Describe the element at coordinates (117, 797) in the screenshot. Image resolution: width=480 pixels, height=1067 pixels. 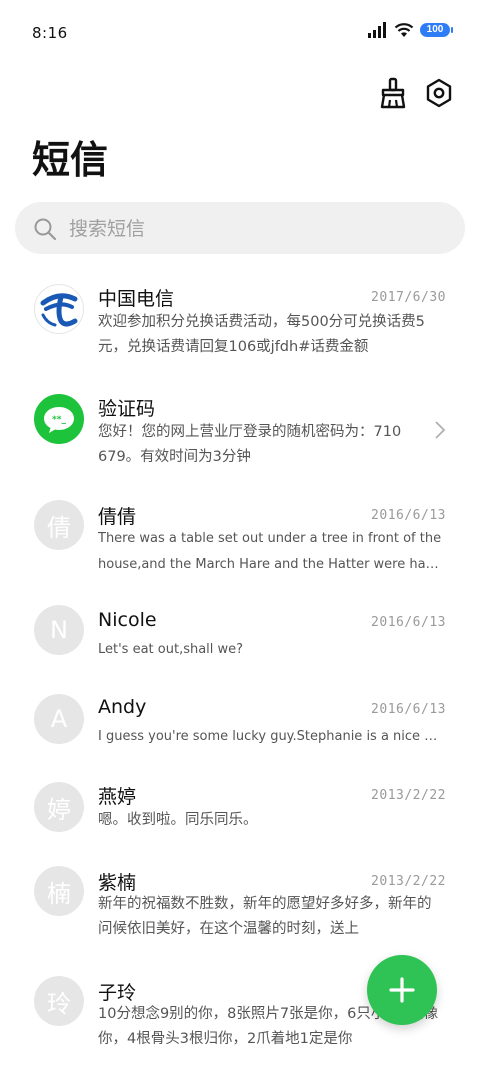
I see `message-sender: 燕婷` at that location.